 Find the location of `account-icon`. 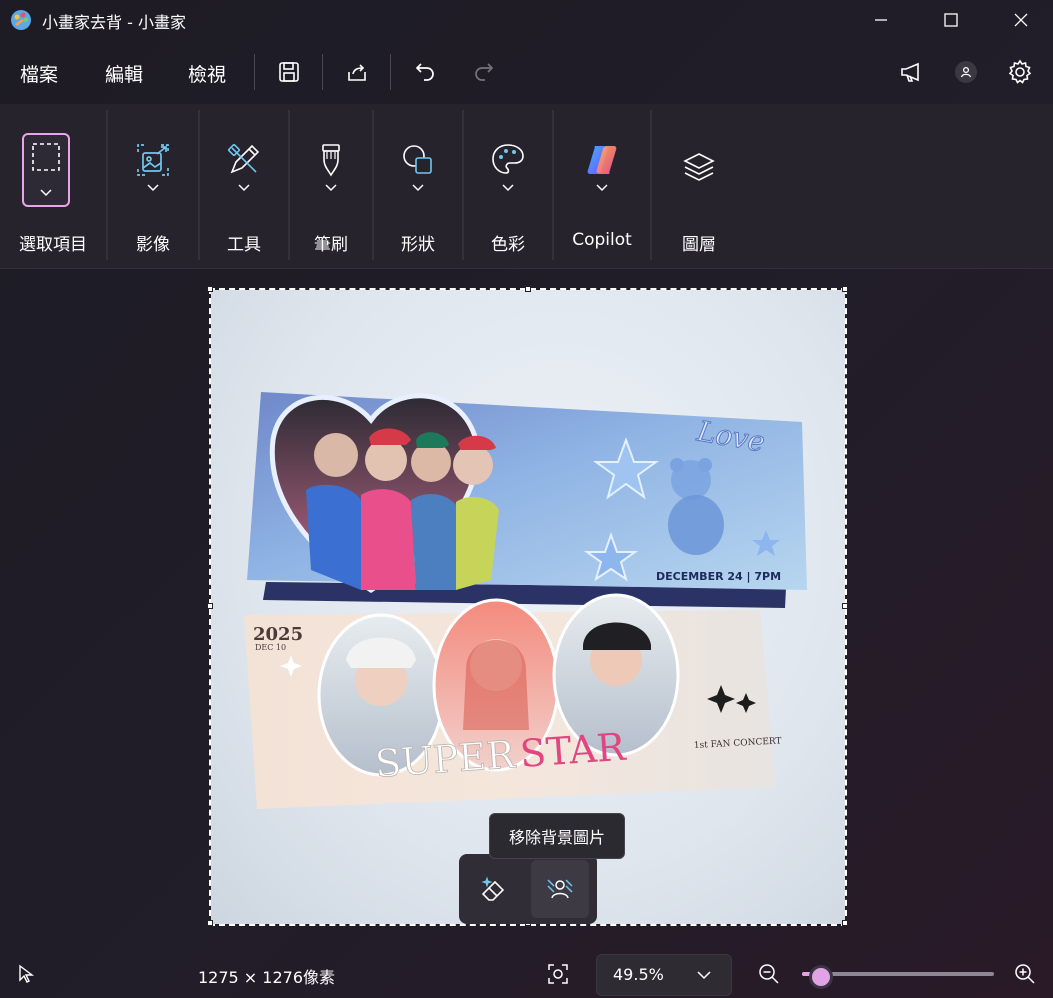

account-icon is located at coordinates (966, 72).